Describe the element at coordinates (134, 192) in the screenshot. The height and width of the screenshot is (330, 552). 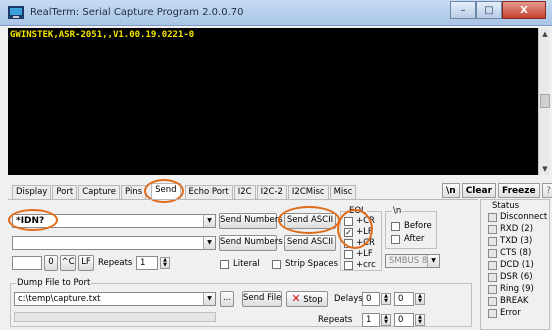
I see `tab-pins: Pins` at that location.